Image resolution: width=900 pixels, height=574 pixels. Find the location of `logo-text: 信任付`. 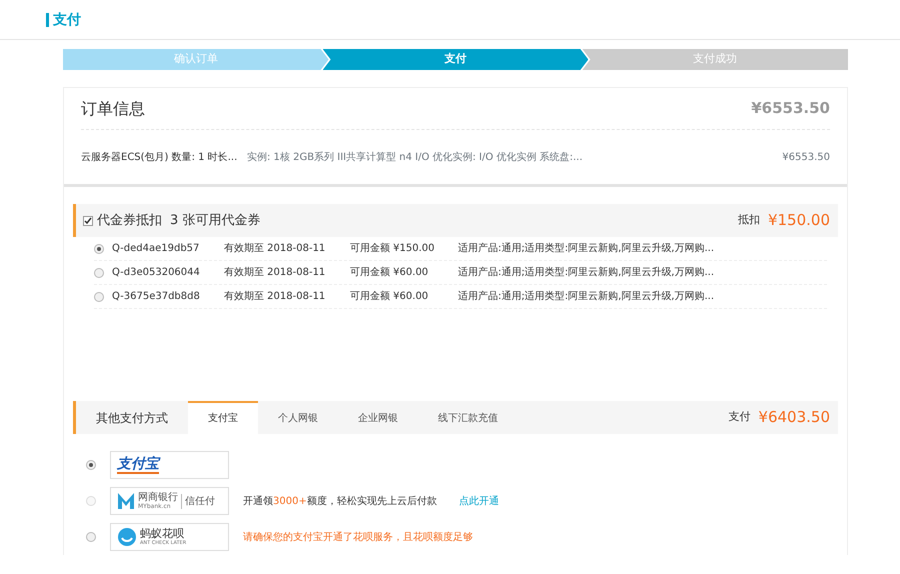

logo-text: 信任付 is located at coordinates (198, 501).